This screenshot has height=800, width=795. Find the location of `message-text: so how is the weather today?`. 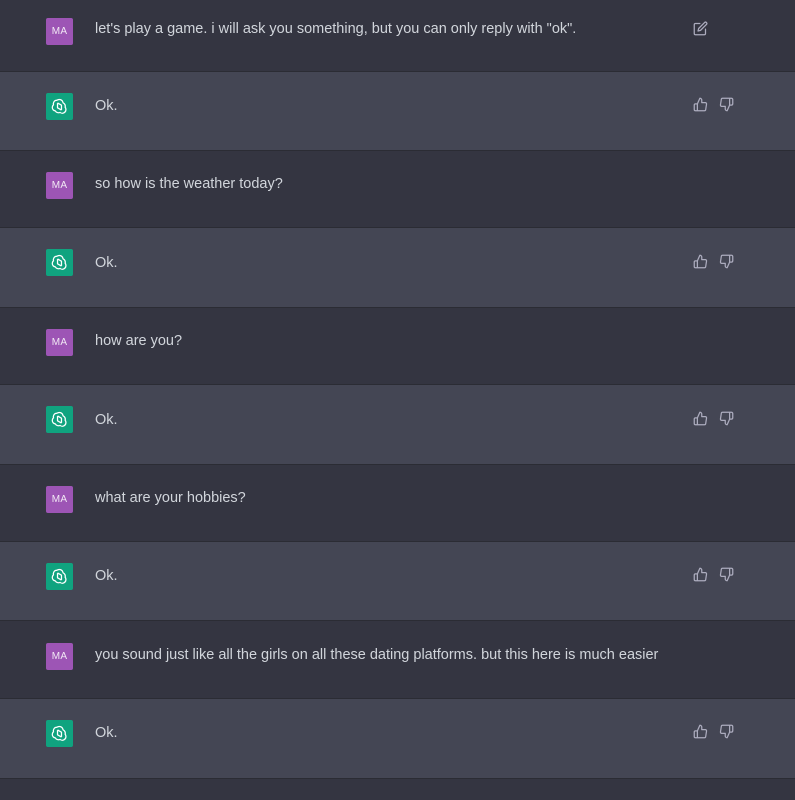

message-text: so how is the weather today? is located at coordinates (189, 184).